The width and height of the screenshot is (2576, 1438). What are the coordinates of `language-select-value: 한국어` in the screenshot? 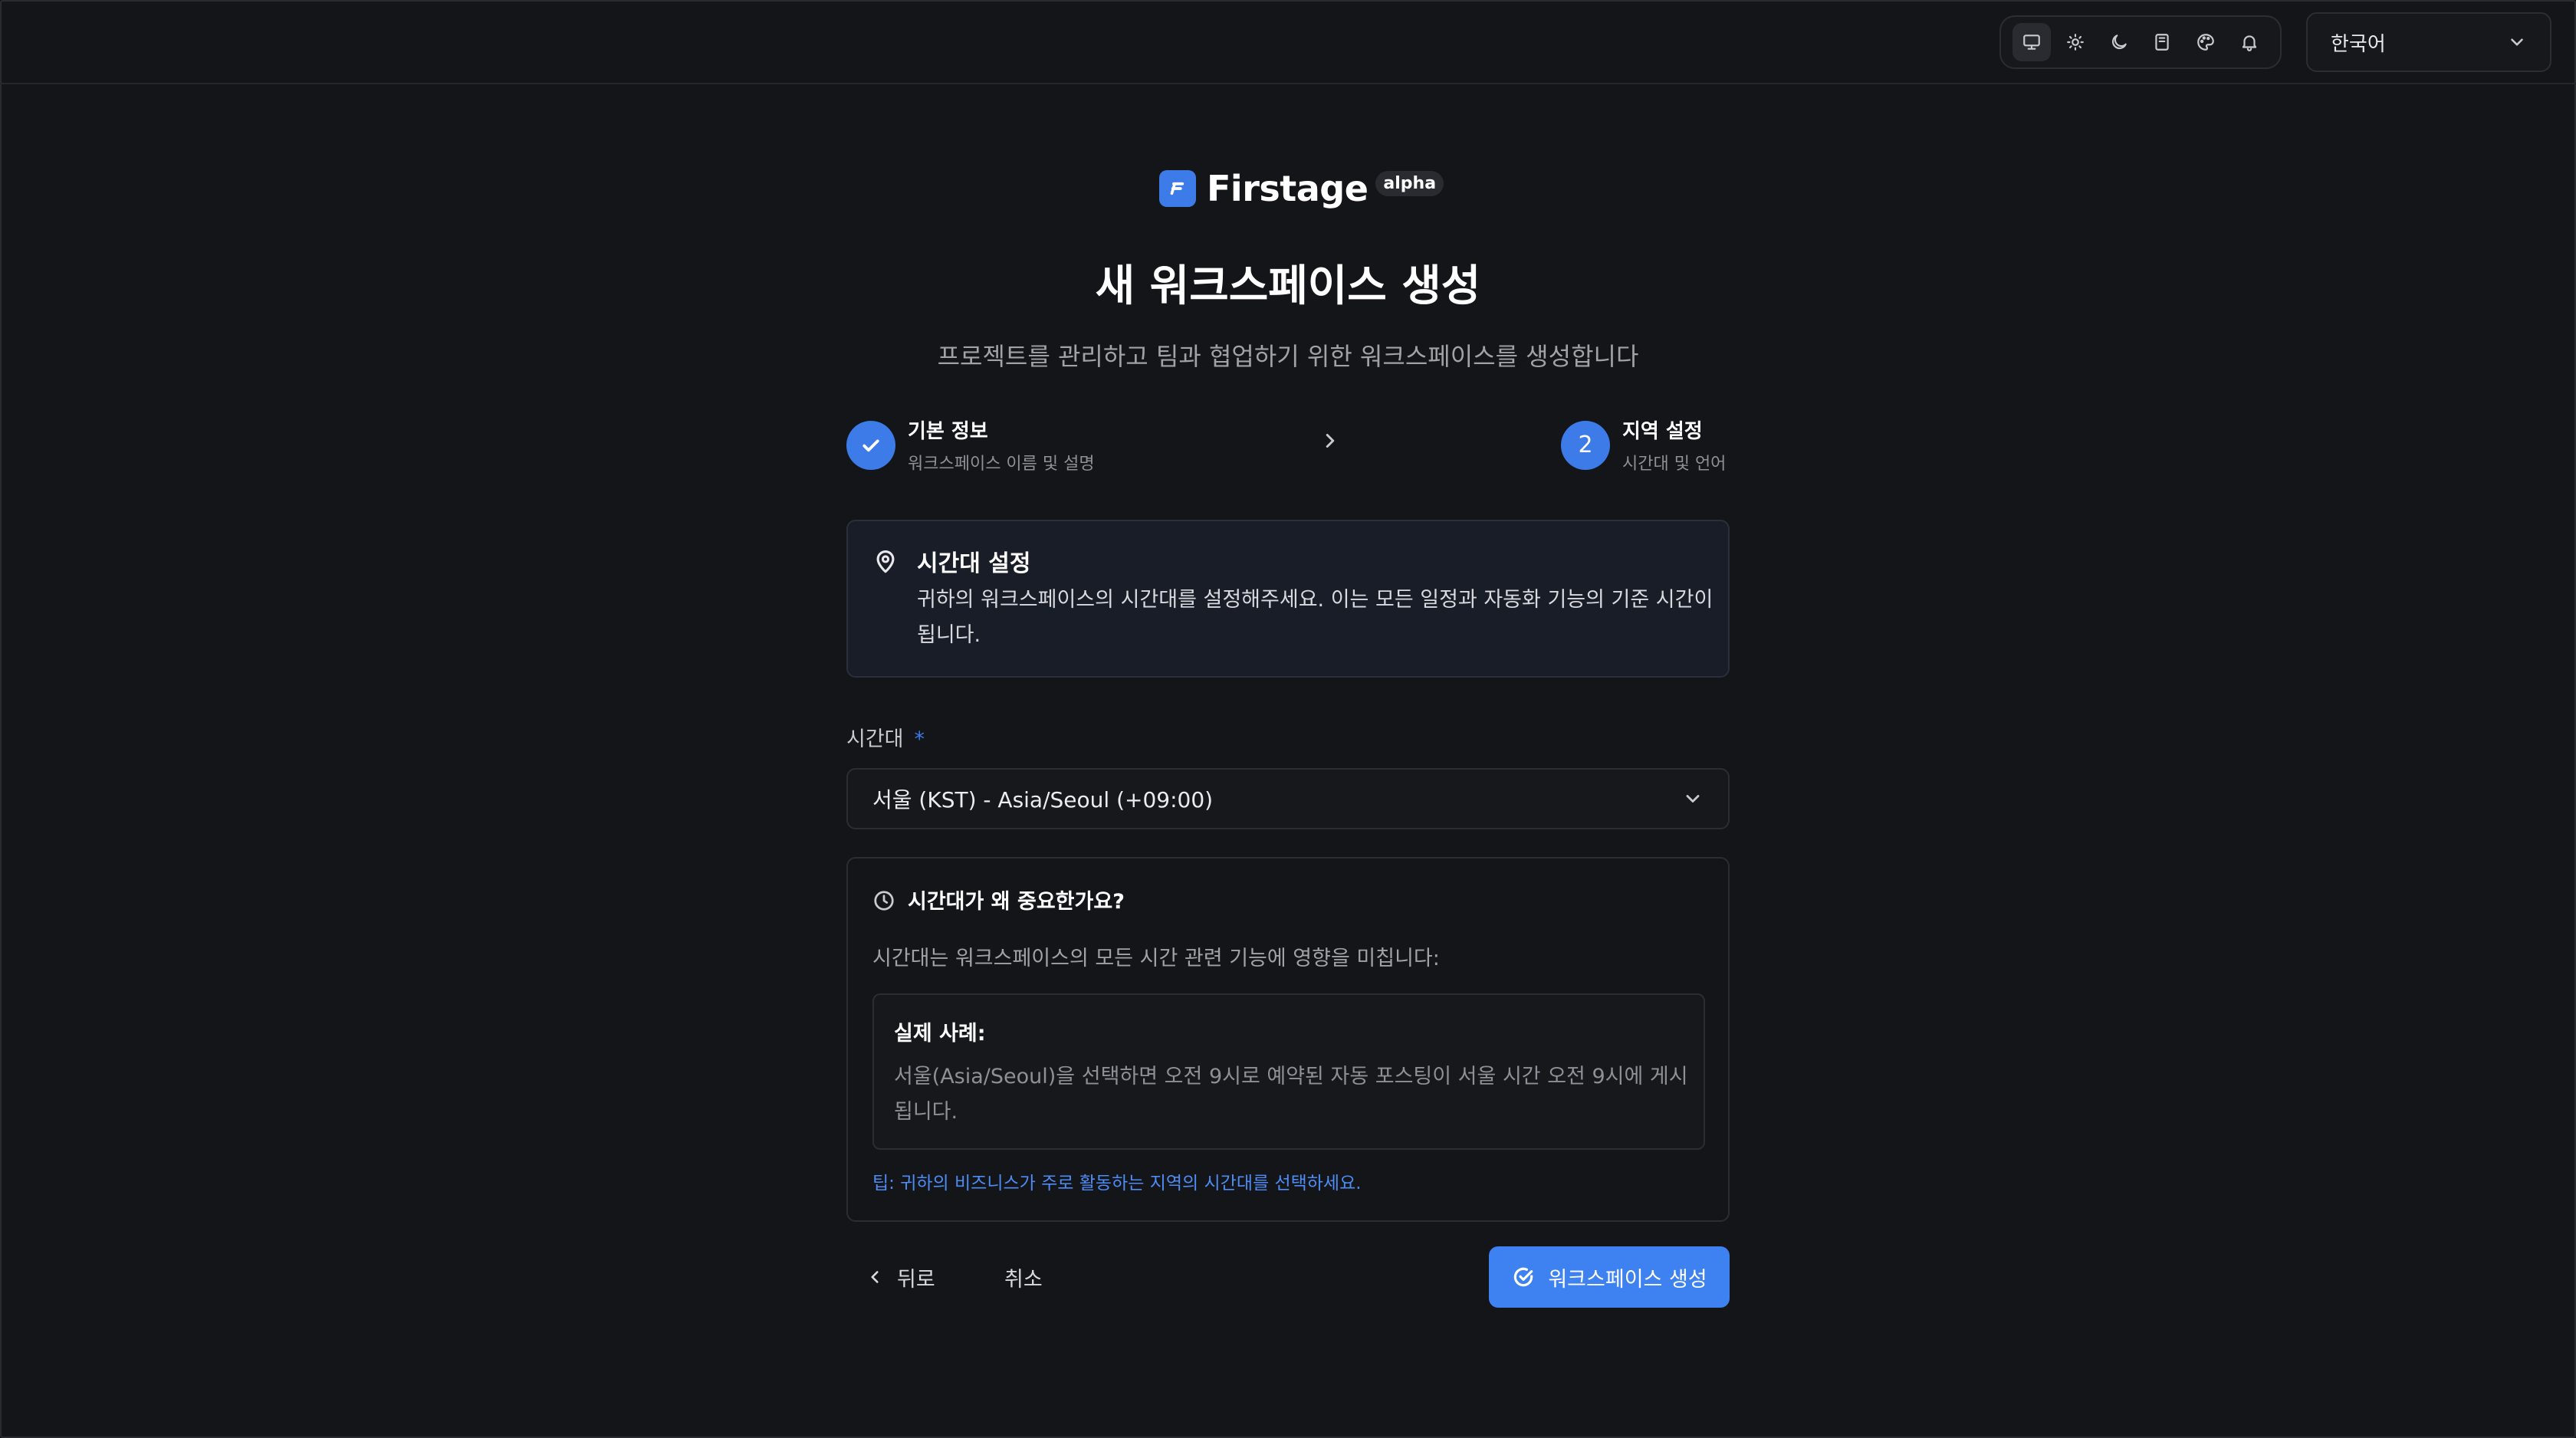 It's located at (2358, 44).